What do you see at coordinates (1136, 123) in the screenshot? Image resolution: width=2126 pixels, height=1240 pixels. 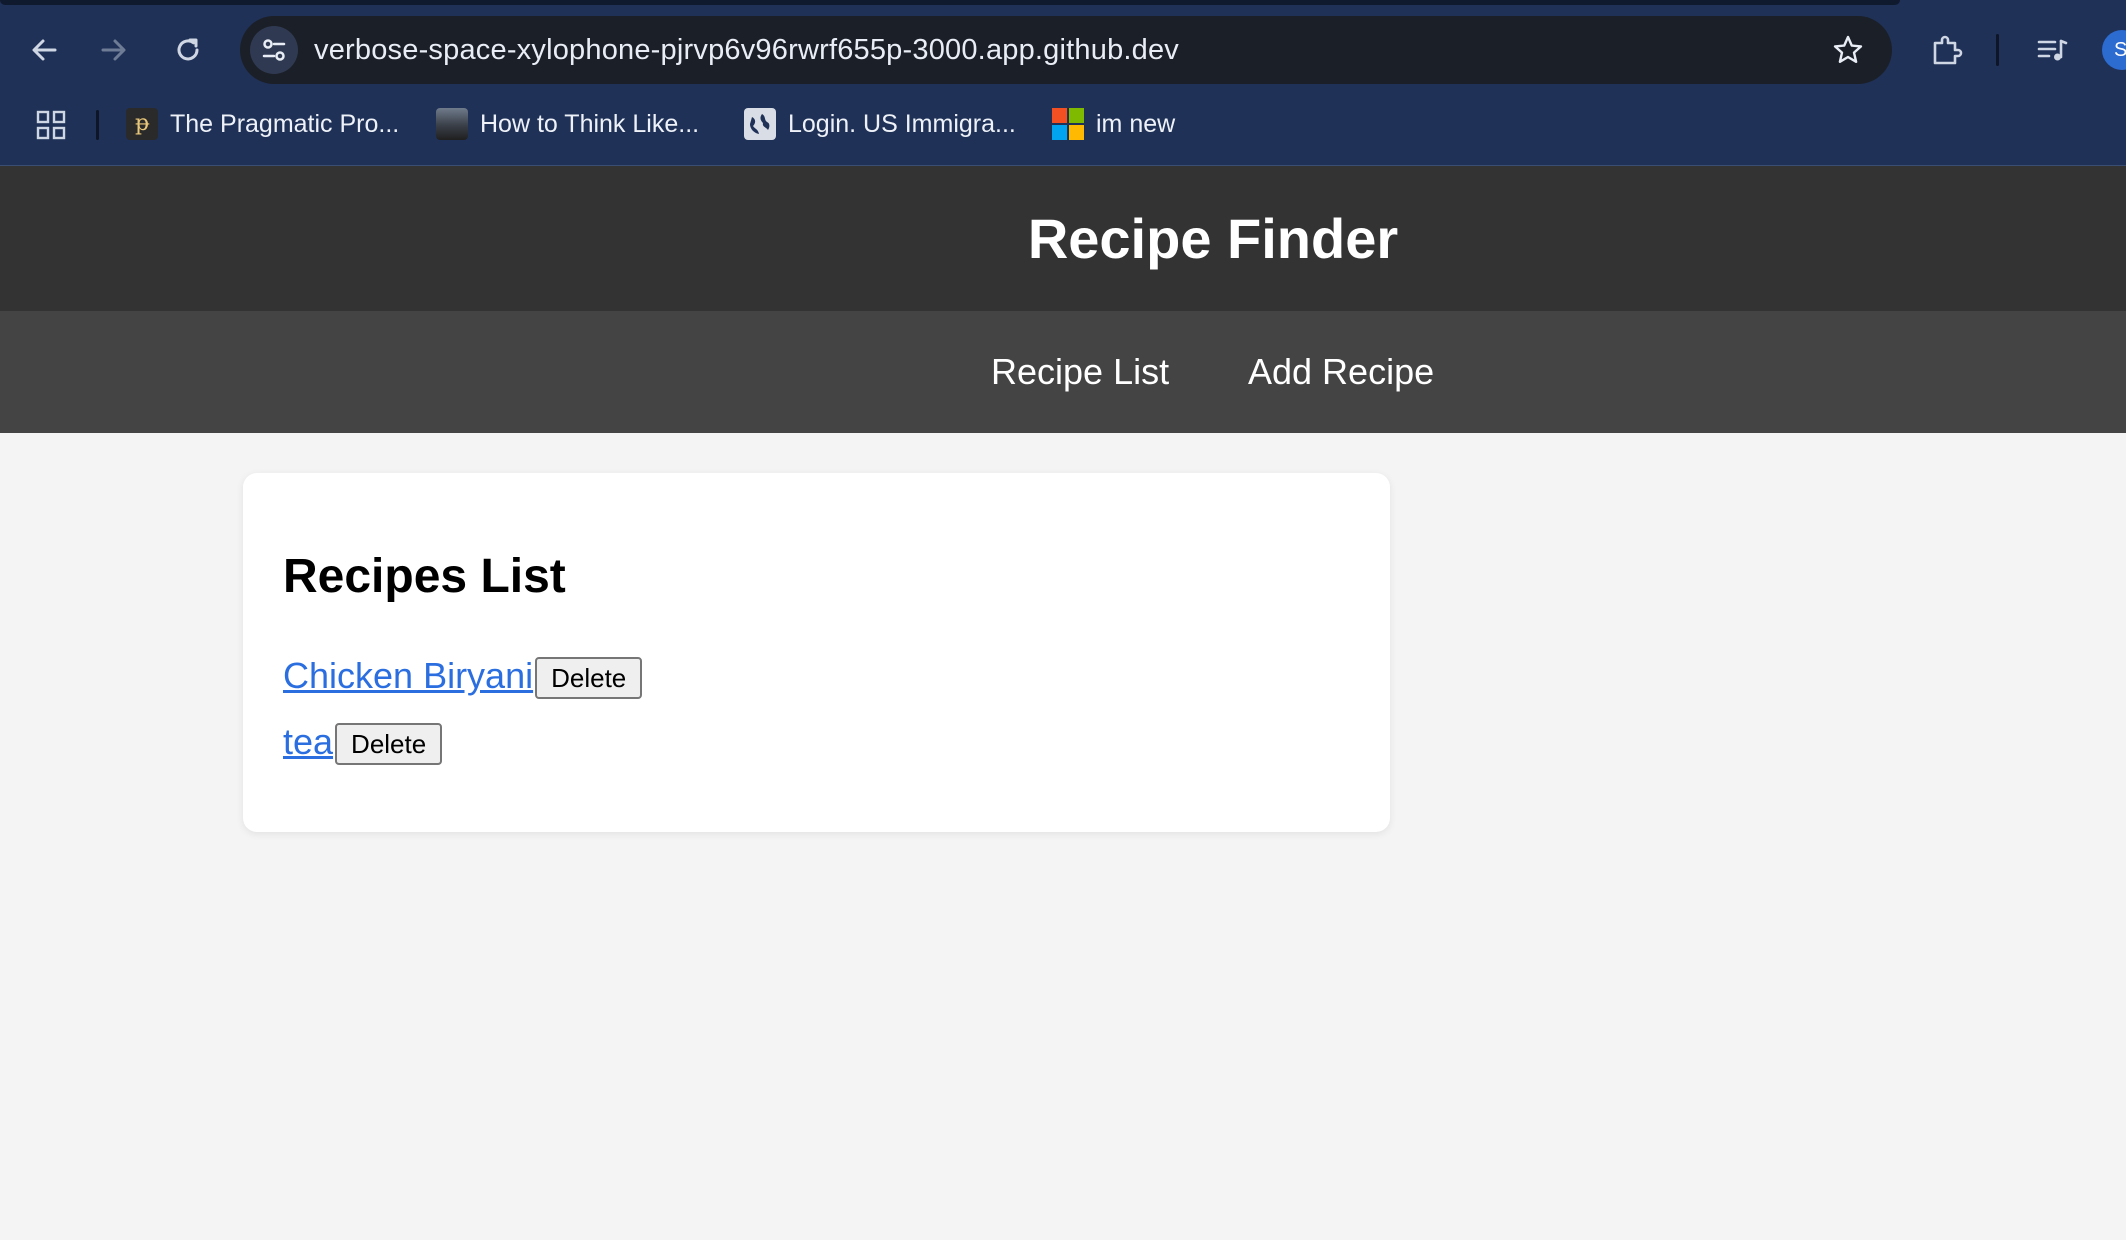 I see `bookmark-label: im new` at bounding box center [1136, 123].